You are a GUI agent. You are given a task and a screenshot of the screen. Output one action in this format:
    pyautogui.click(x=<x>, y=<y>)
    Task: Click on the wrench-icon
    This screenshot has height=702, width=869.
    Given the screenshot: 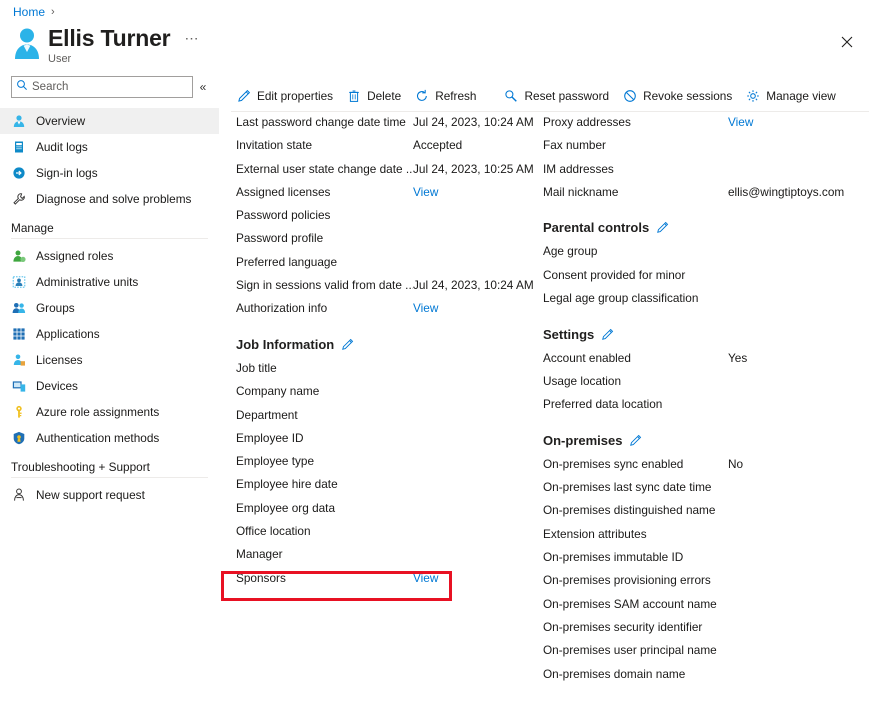 What is the action you would take?
    pyautogui.click(x=19, y=199)
    